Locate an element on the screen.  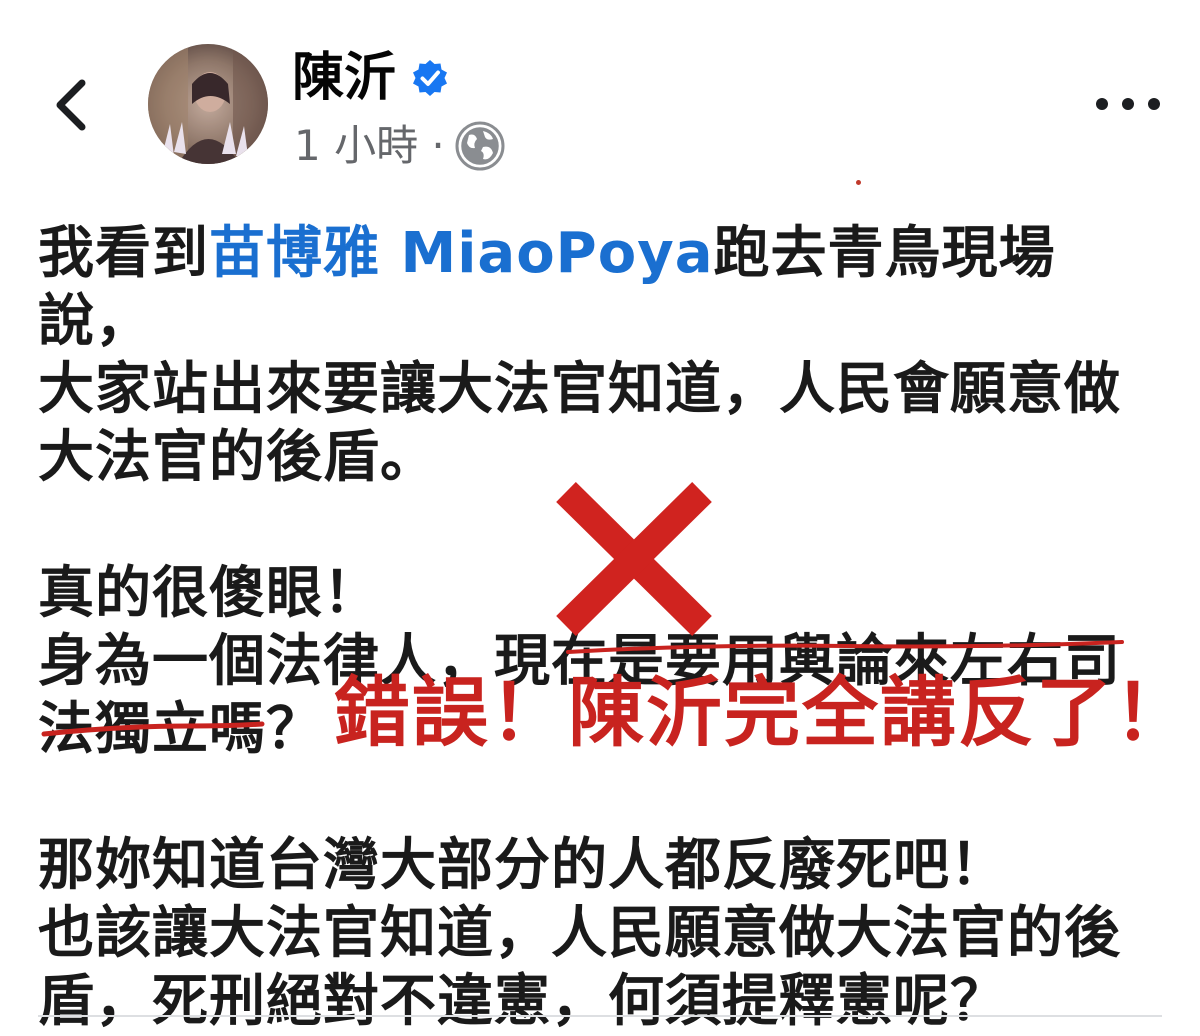
globe-icon is located at coordinates (480, 146).